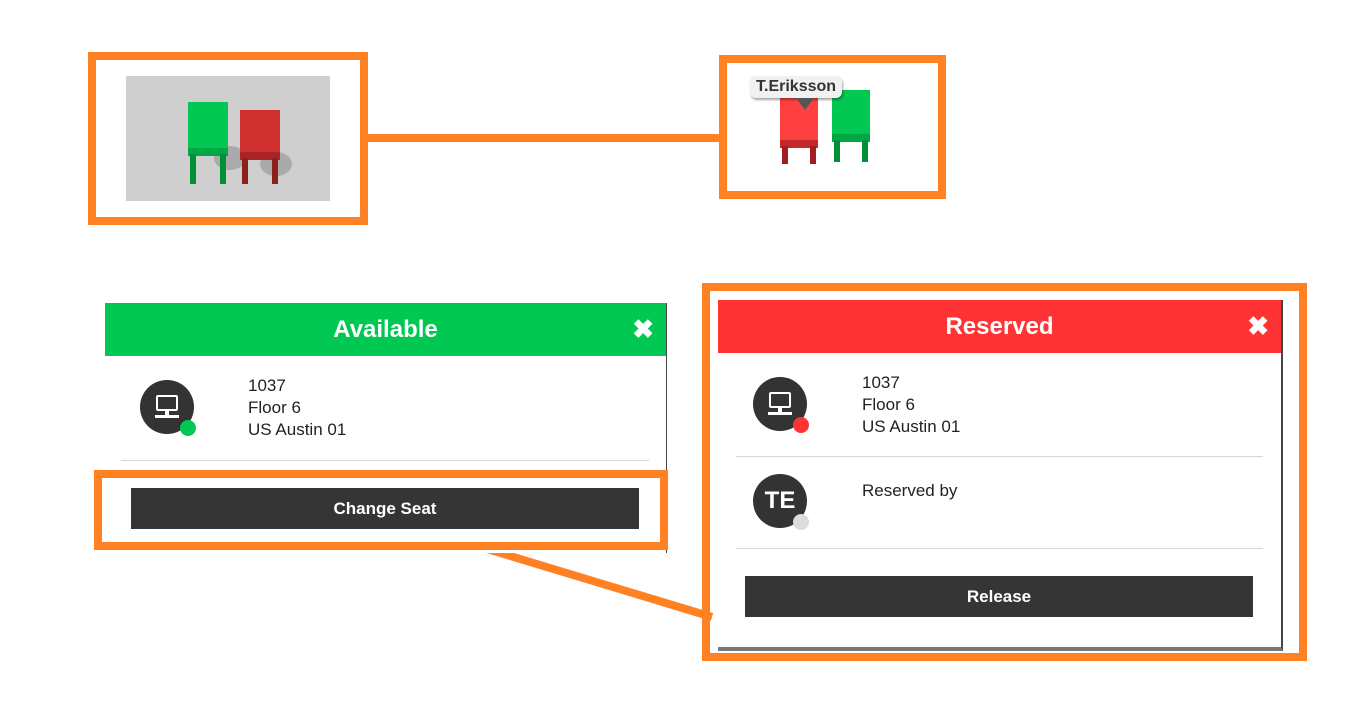 This screenshot has width=1349, height=711. What do you see at coordinates (240, 143) in the screenshot?
I see `chairs-illustration` at bounding box center [240, 143].